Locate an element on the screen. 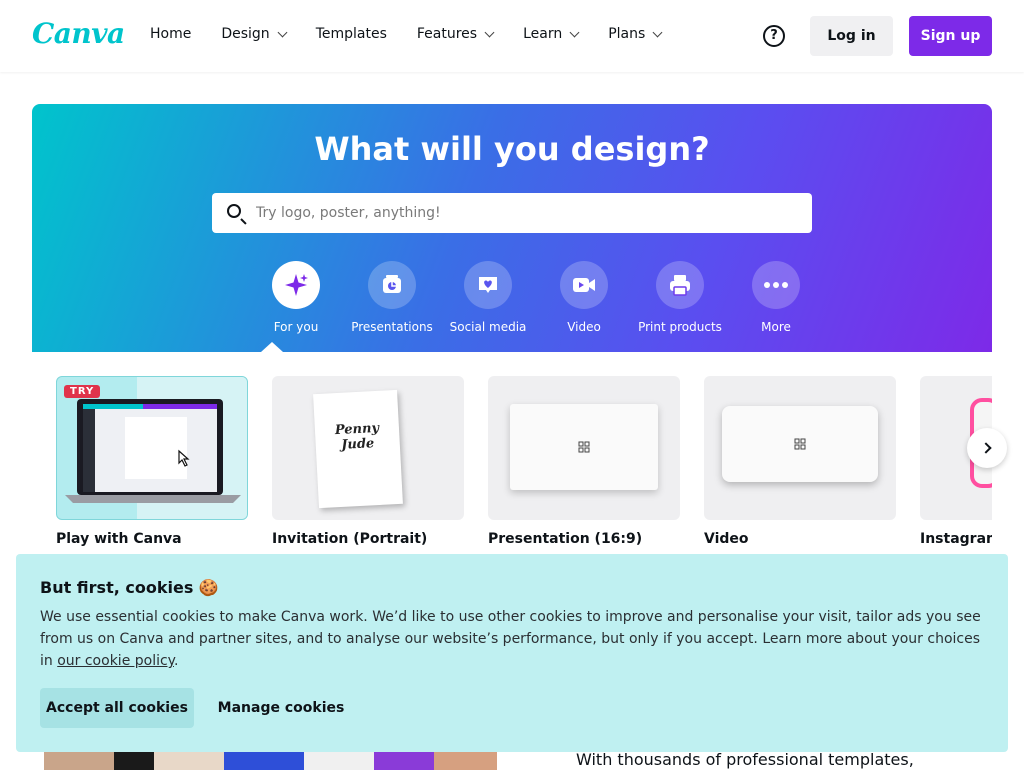 Image resolution: width=1024 pixels, height=770 pixels. card-label: Instagram is located at coordinates (956, 539).